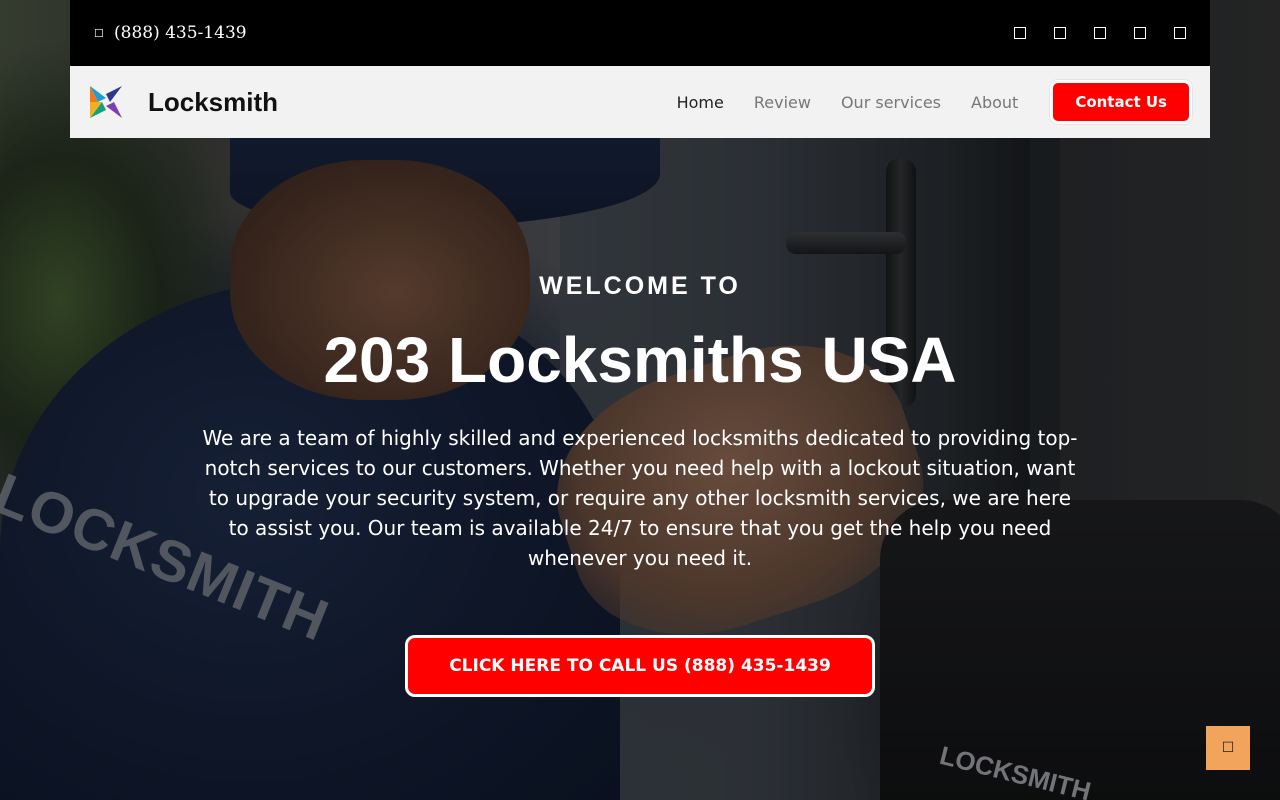  What do you see at coordinates (99, 33) in the screenshot?
I see `phone-icon: ☐` at bounding box center [99, 33].